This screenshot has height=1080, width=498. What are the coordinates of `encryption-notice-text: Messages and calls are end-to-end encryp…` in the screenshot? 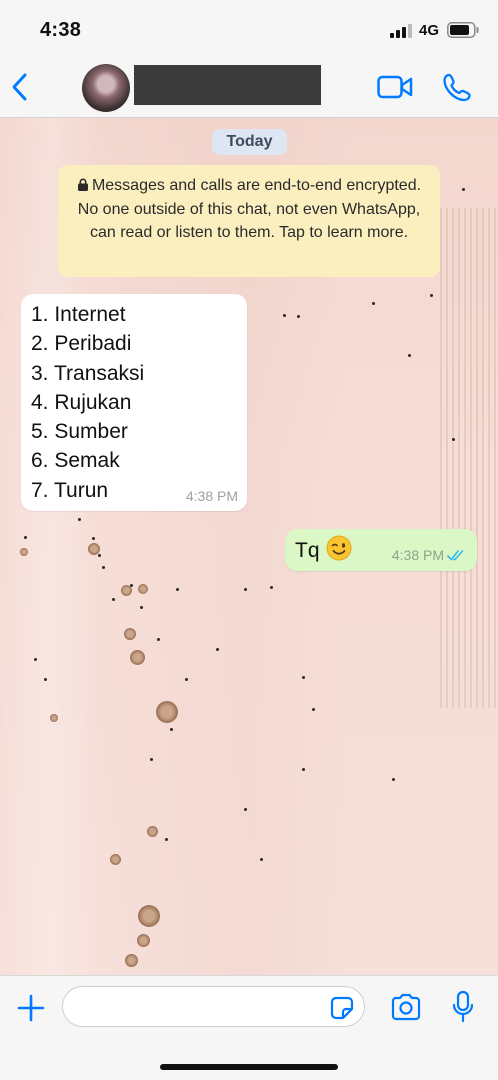 It's located at (249, 209).